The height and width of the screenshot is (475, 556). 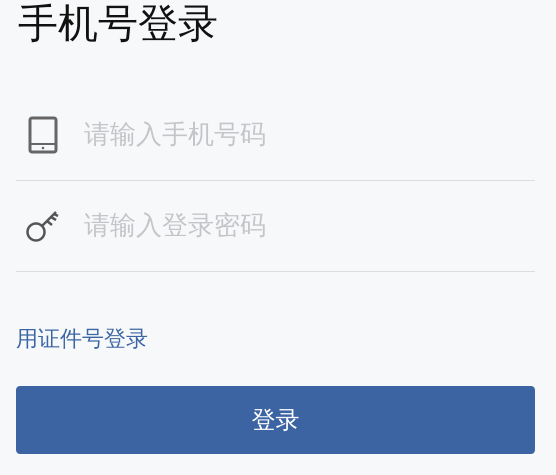 I want to click on login-button: 登录, so click(x=275, y=420).